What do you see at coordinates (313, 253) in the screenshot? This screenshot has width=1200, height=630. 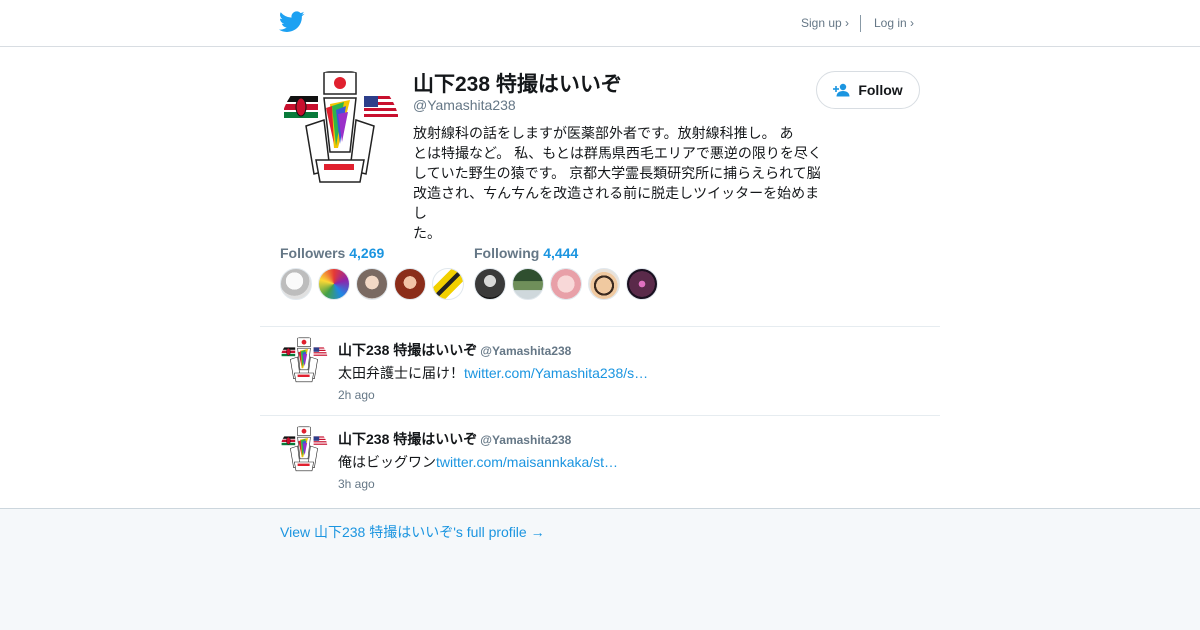 I see `followers-label: Followers` at bounding box center [313, 253].